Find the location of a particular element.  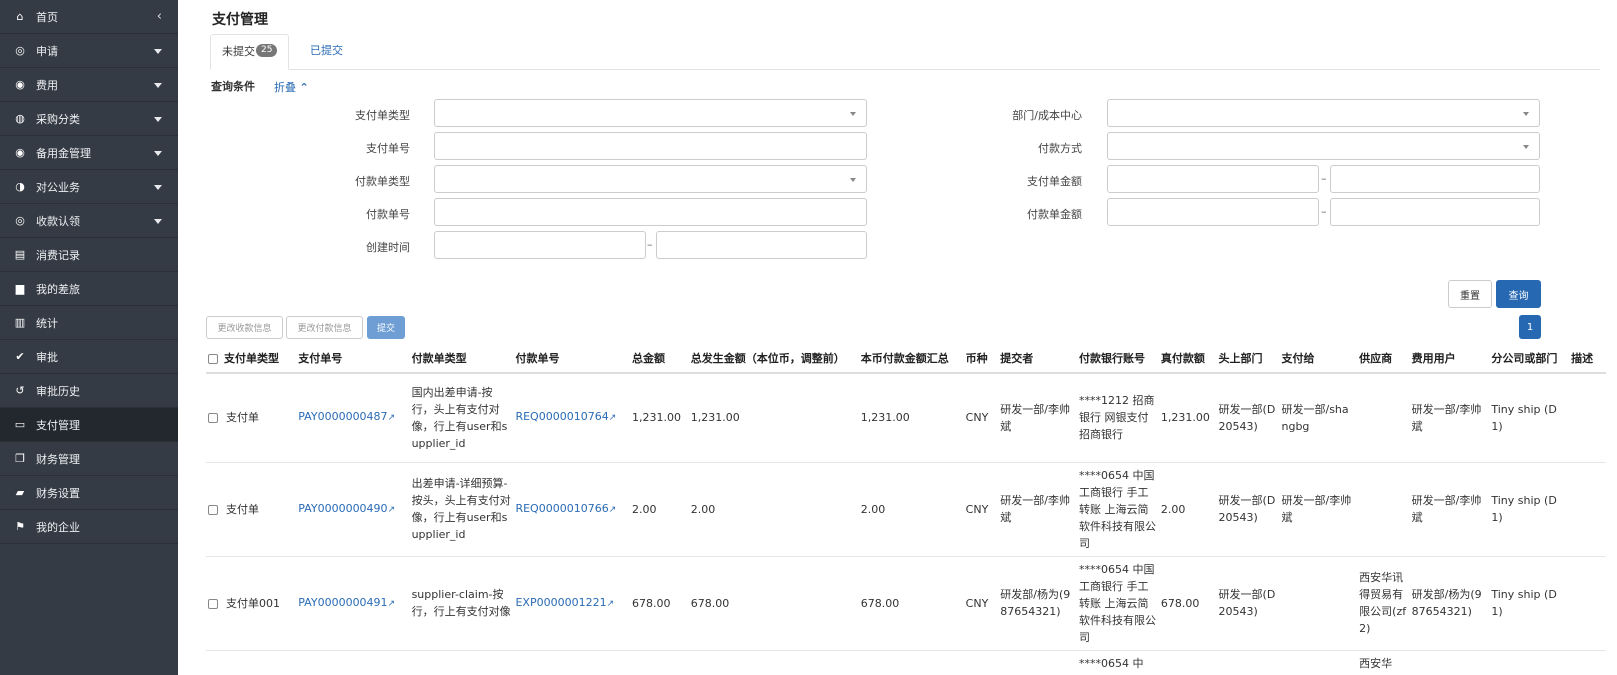

tab-submitted: 已提交 is located at coordinates (326, 52).